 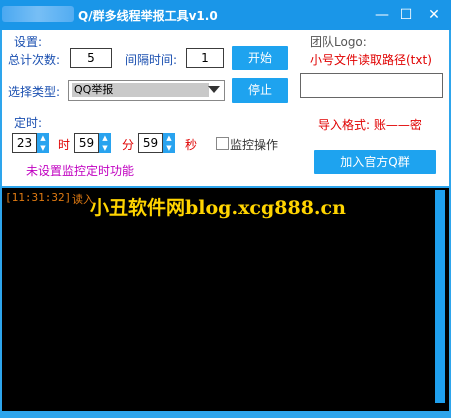 What do you see at coordinates (91, 58) in the screenshot?
I see `total-count-input: 5` at bounding box center [91, 58].